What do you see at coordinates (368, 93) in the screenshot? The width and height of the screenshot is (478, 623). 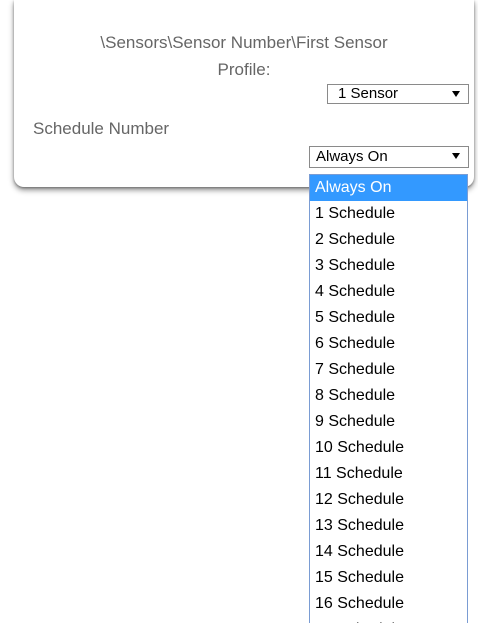 I see `sensor-profile-value: 1 Sensor` at bounding box center [368, 93].